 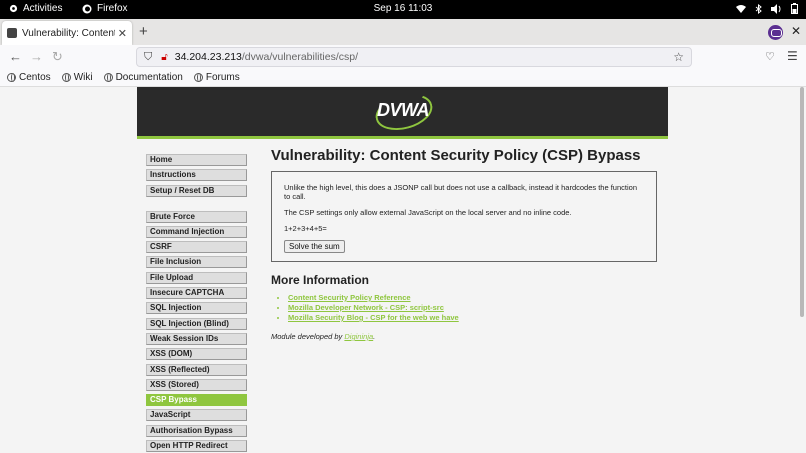 I want to click on tracking-shield-icon: ⛉, so click(x=148, y=57).